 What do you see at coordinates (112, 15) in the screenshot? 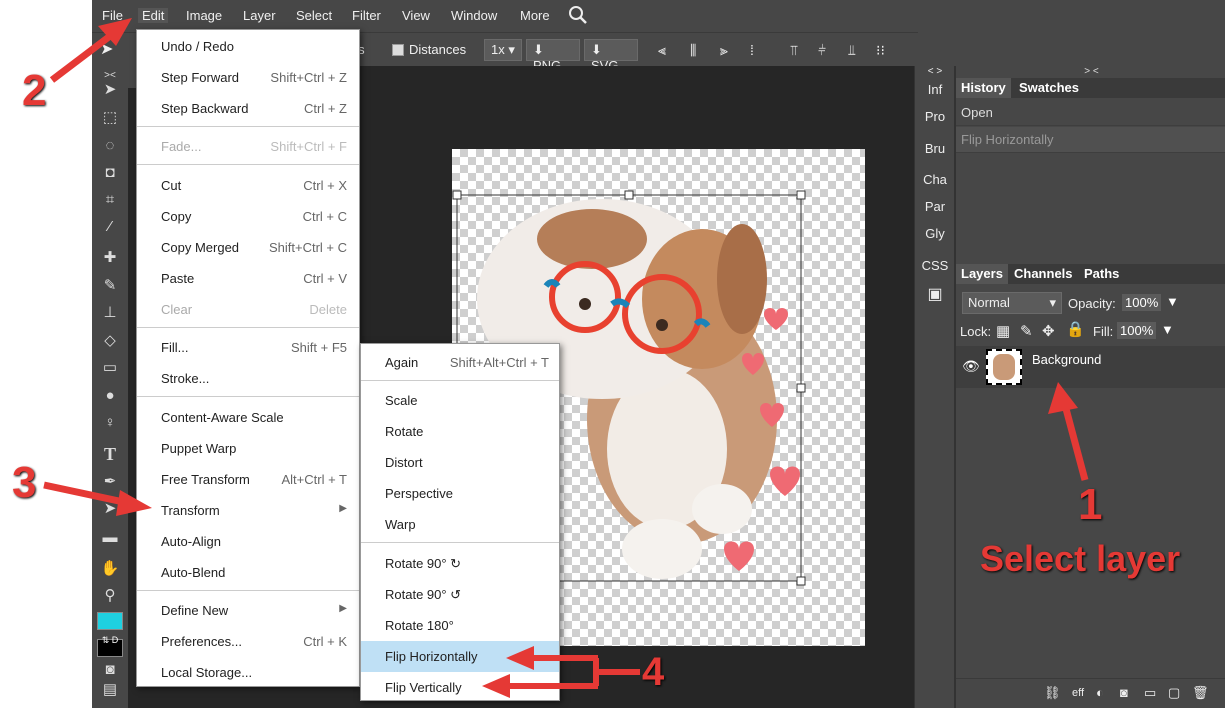
I see `menu-file: File` at bounding box center [112, 15].